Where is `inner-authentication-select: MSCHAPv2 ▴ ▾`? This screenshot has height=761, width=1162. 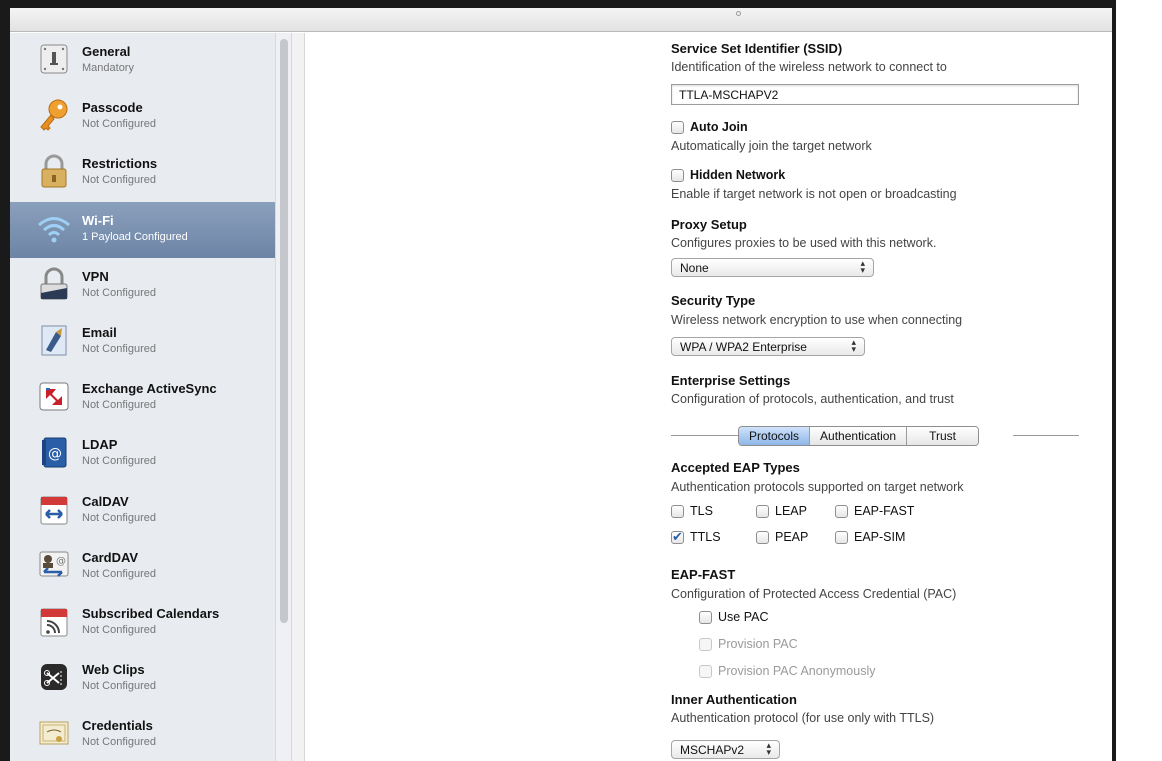 inner-authentication-select: MSCHAPv2 ▴ ▾ is located at coordinates (725, 749).